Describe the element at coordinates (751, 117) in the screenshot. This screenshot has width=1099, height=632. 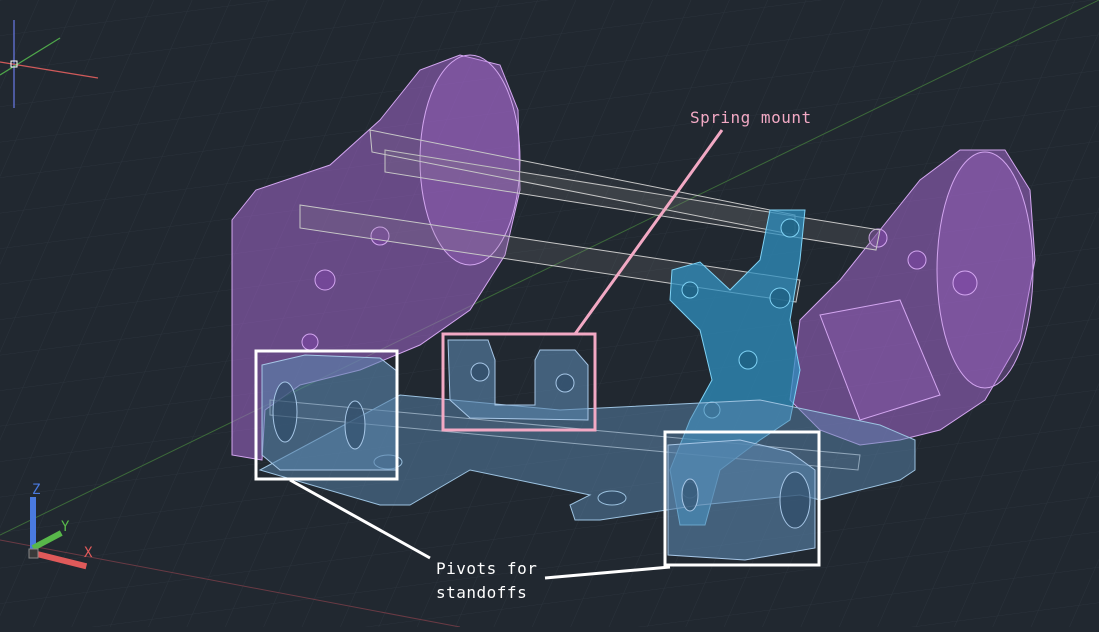
I see `spring-mount-label: Spring mount` at that location.